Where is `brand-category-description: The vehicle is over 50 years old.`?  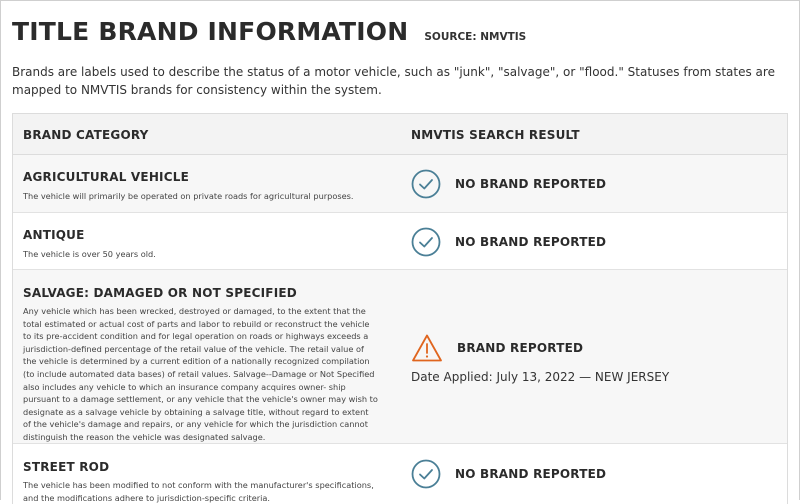
brand-category-description: The vehicle is over 50 years old. is located at coordinates (89, 254).